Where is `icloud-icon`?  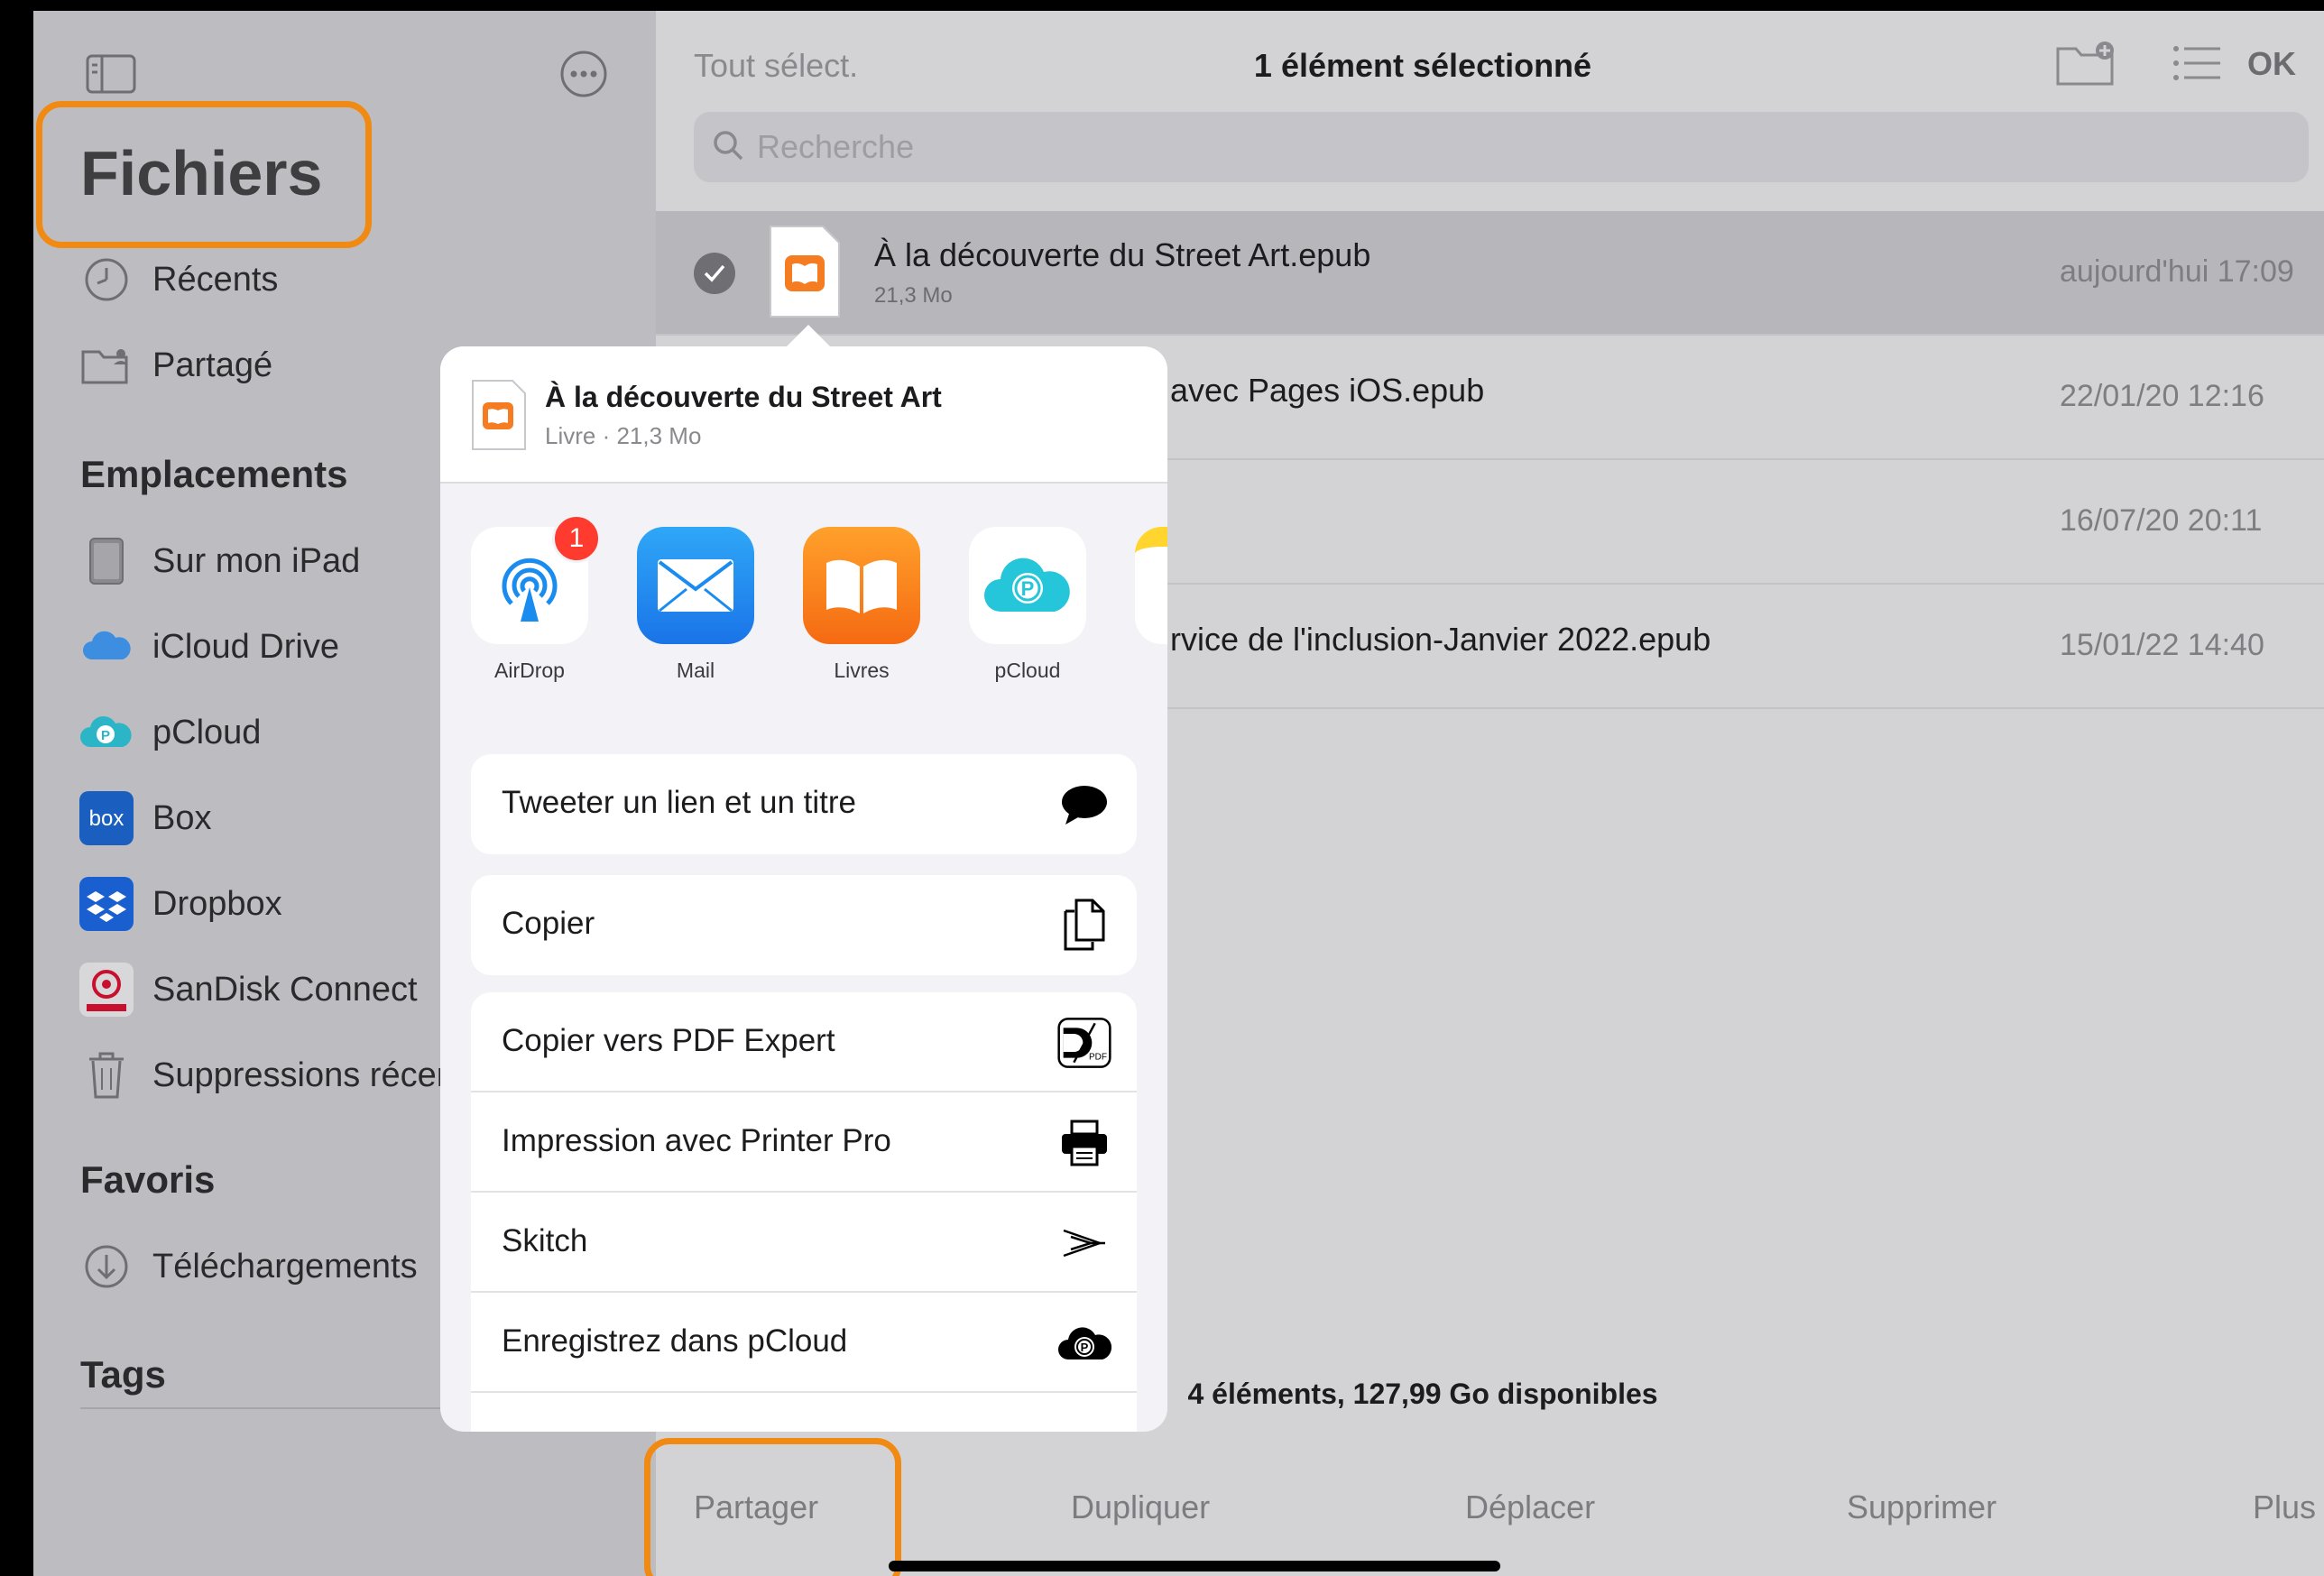 icloud-icon is located at coordinates (106, 647).